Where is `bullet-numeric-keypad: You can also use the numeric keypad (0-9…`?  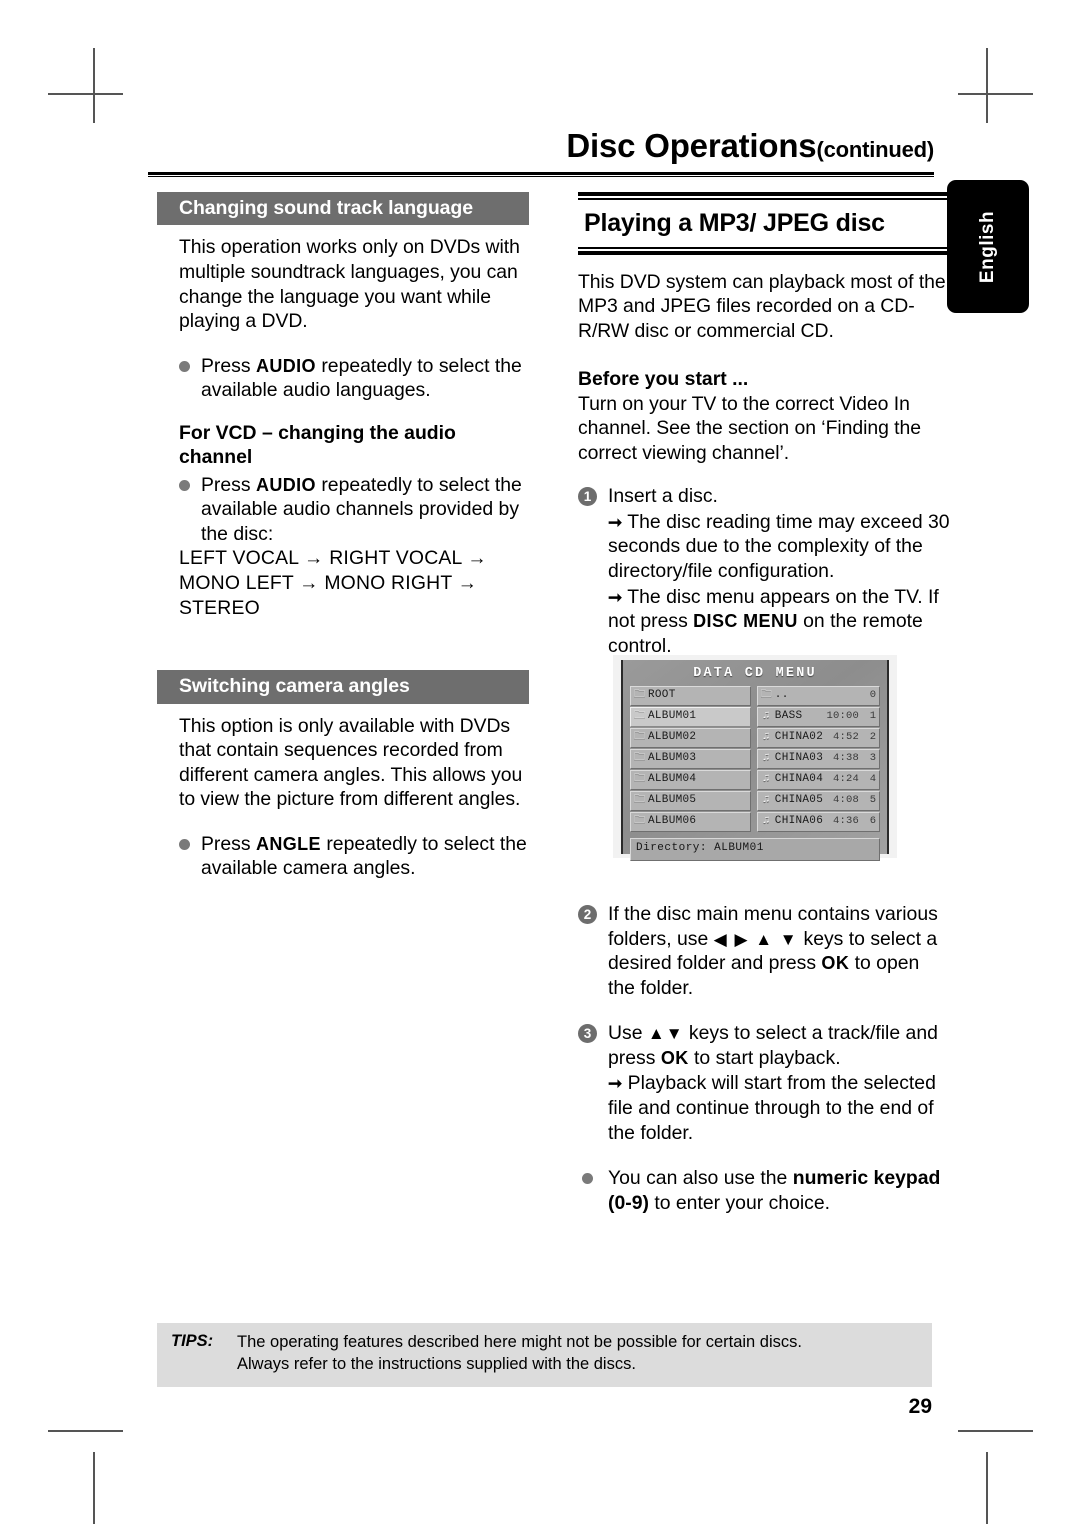 bullet-numeric-keypad: You can also use the numeric keypad (0-9… is located at coordinates (764, 1190).